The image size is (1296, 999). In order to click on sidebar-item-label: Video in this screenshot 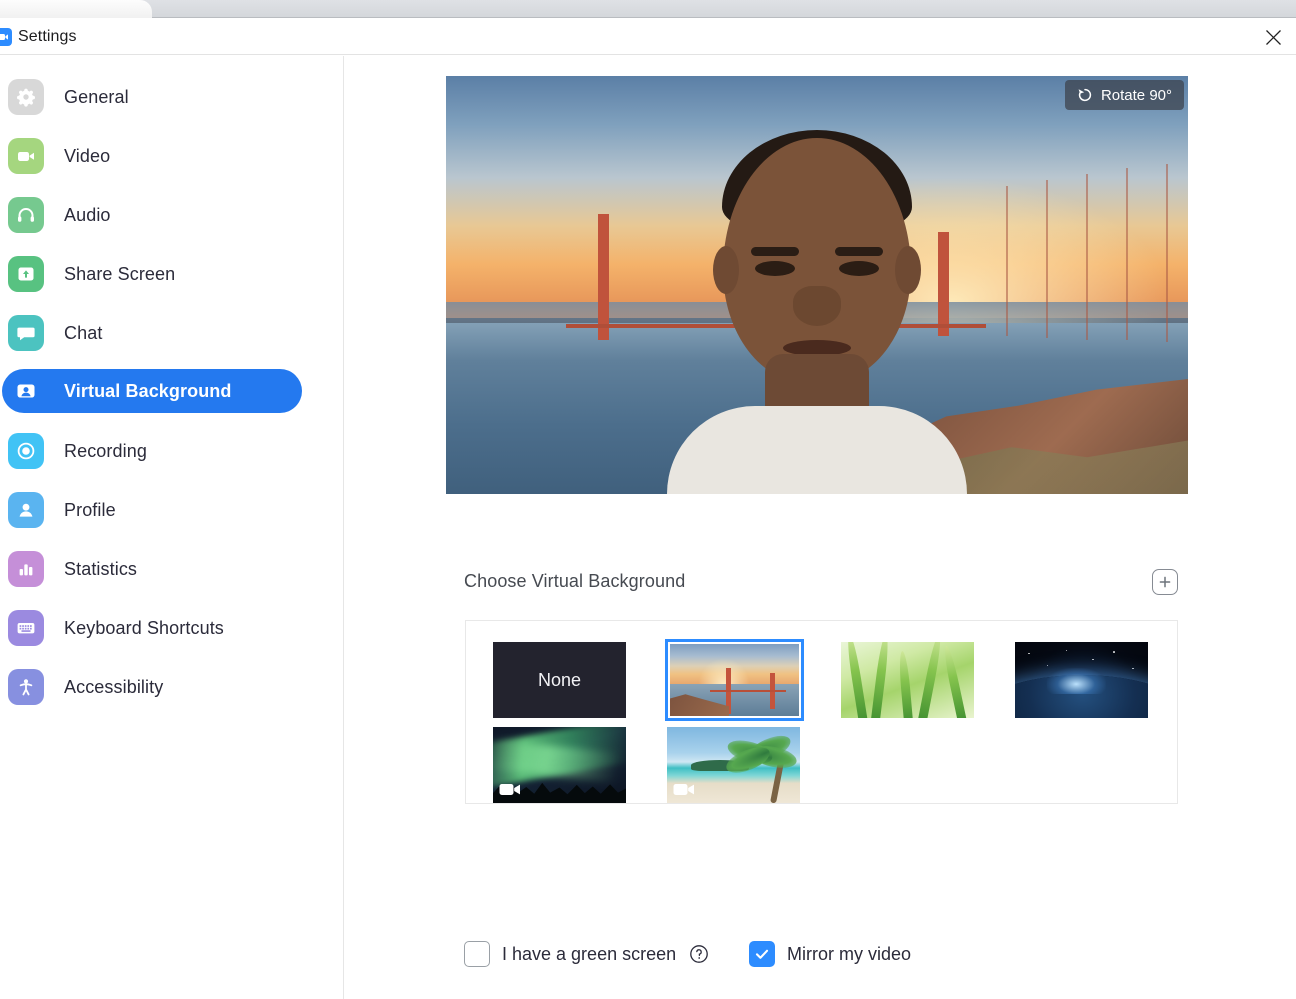, I will do `click(87, 155)`.